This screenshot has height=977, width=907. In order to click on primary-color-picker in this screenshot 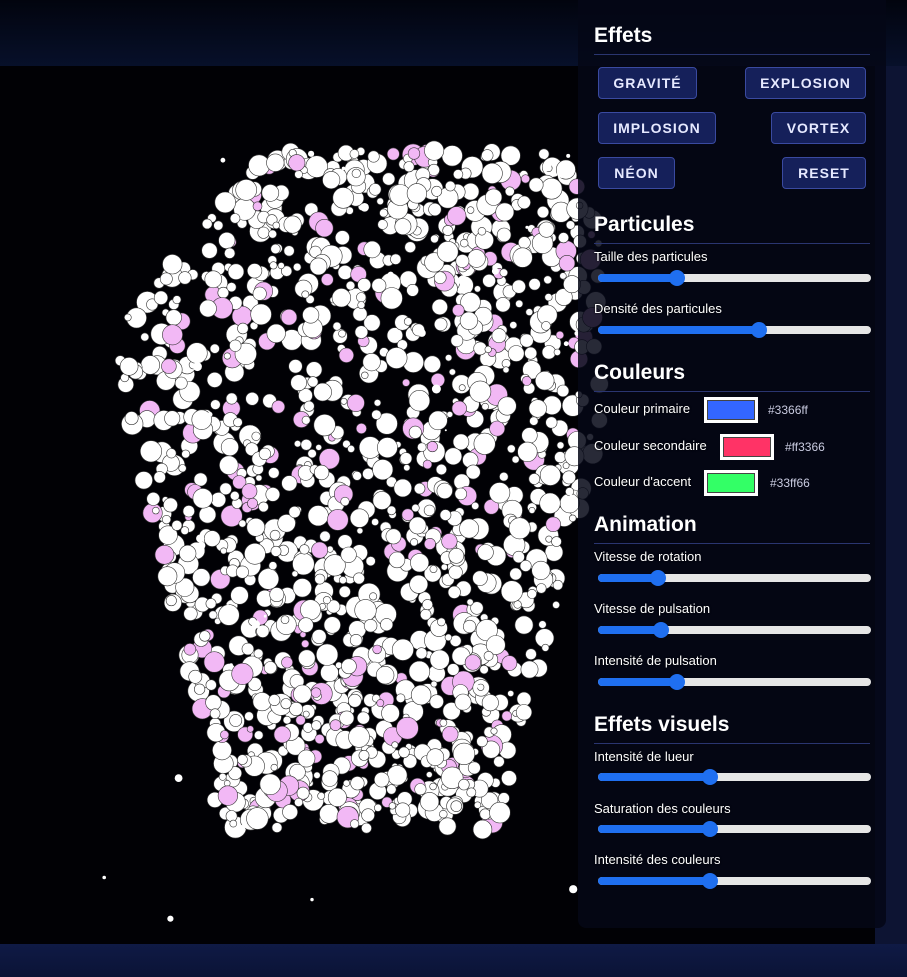, I will do `click(731, 410)`.